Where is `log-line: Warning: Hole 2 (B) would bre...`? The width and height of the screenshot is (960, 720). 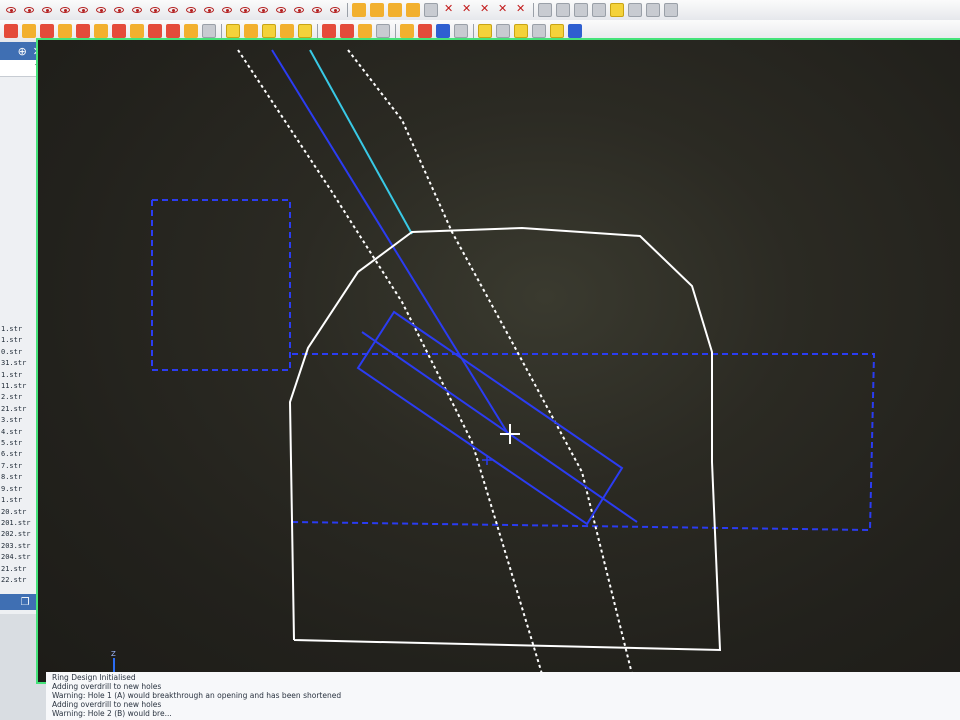
log-line: Warning: Hole 2 (B) would bre... is located at coordinates (112, 713).